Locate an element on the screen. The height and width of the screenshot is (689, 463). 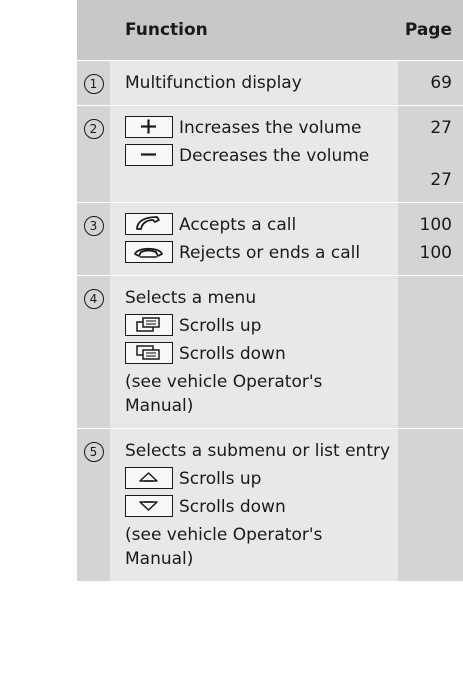
arrow-down-key-icon is located at coordinates (149, 506).